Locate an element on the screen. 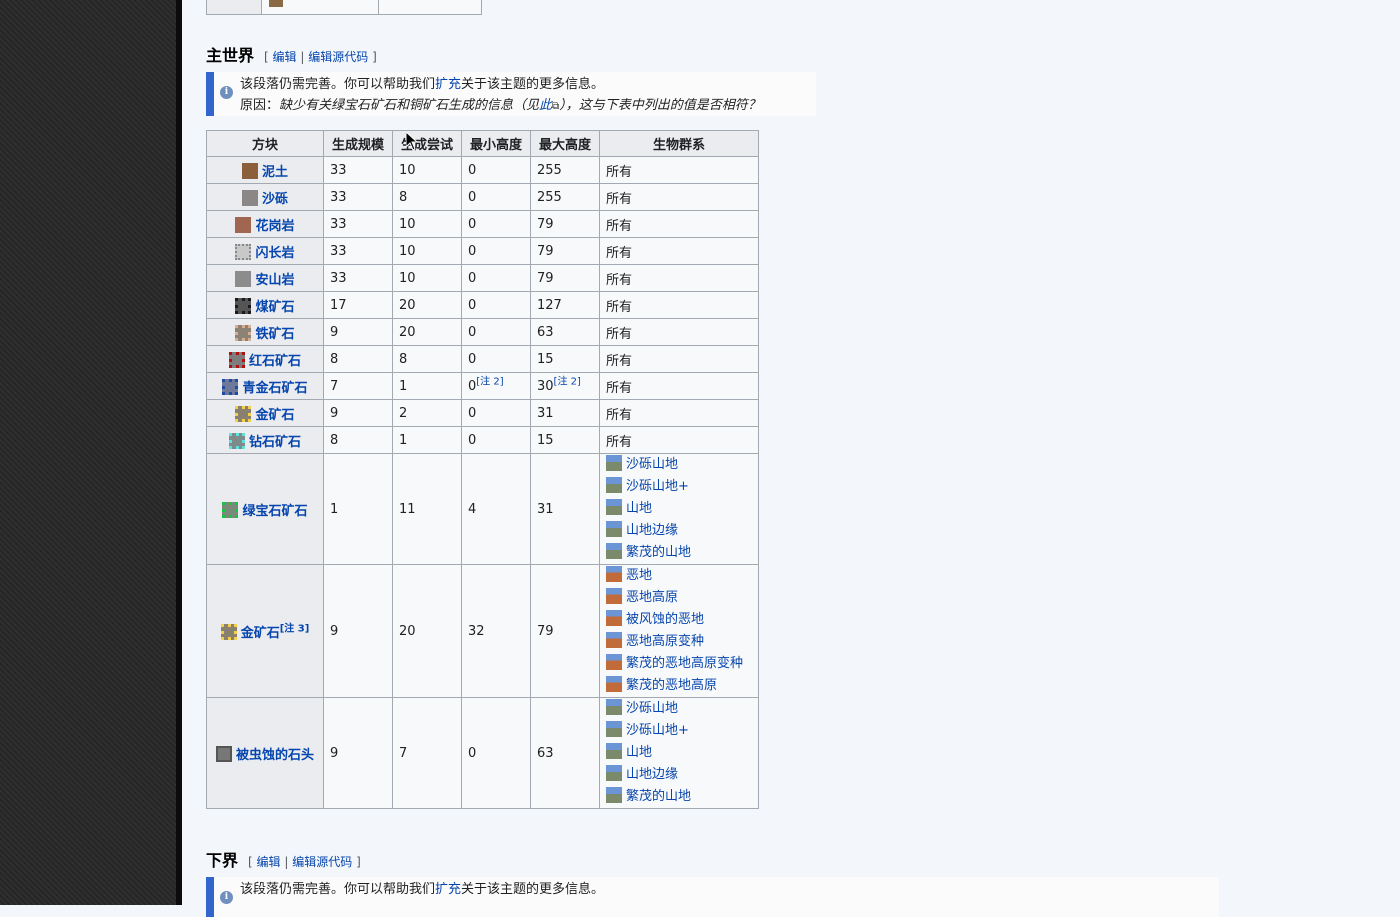 The height and width of the screenshot is (917, 1400). block-link: 安山岩 is located at coordinates (274, 280).